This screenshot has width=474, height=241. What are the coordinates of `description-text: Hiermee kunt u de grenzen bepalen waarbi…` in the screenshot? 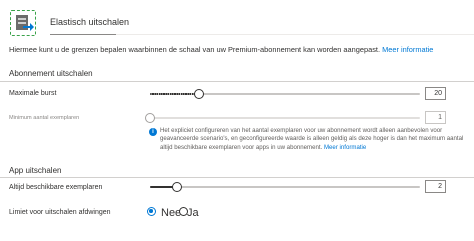 It's located at (194, 49).